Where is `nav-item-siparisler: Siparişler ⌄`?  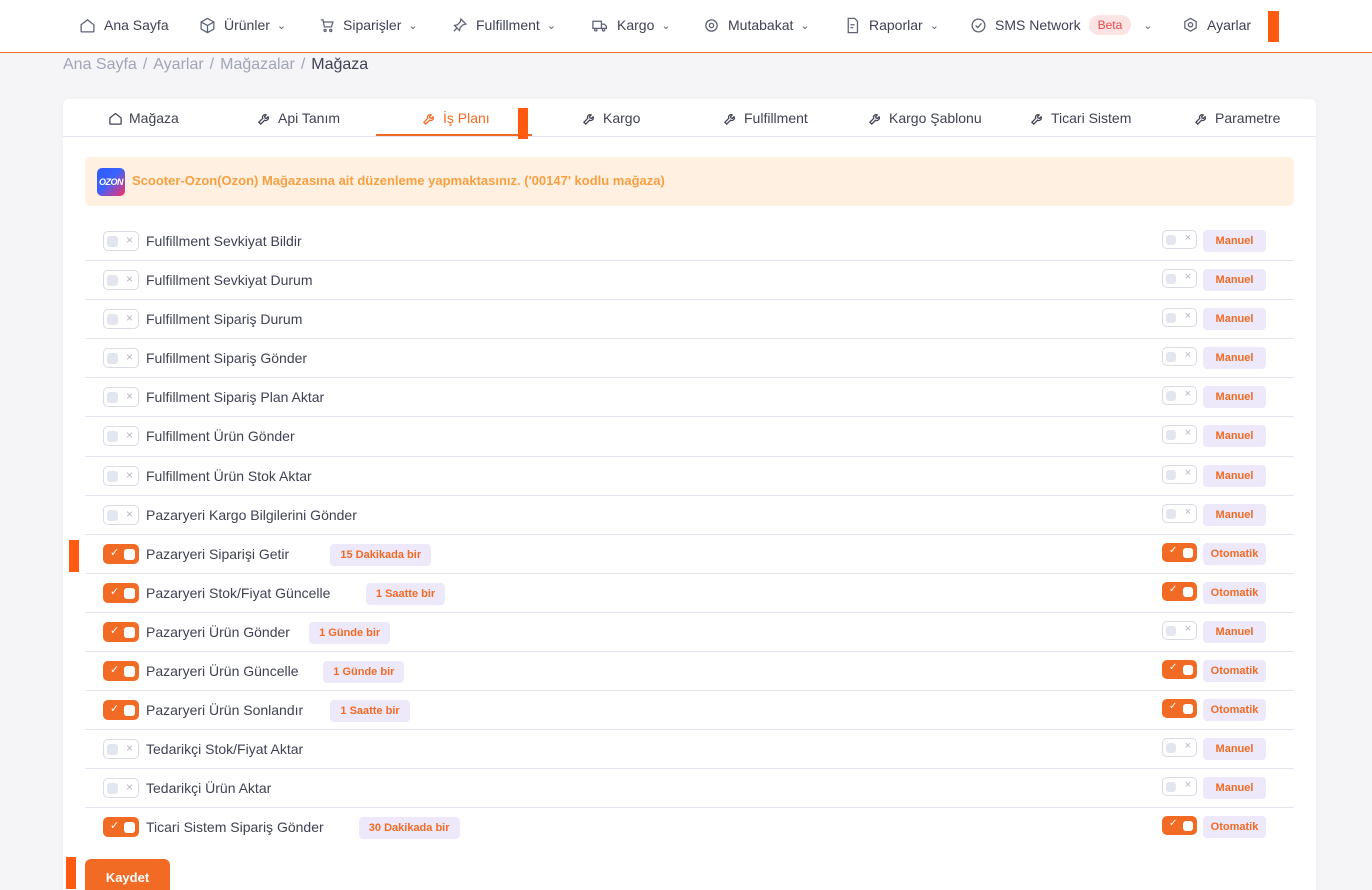
nav-item-siparisler: Siparişler ⌄ is located at coordinates (367, 25).